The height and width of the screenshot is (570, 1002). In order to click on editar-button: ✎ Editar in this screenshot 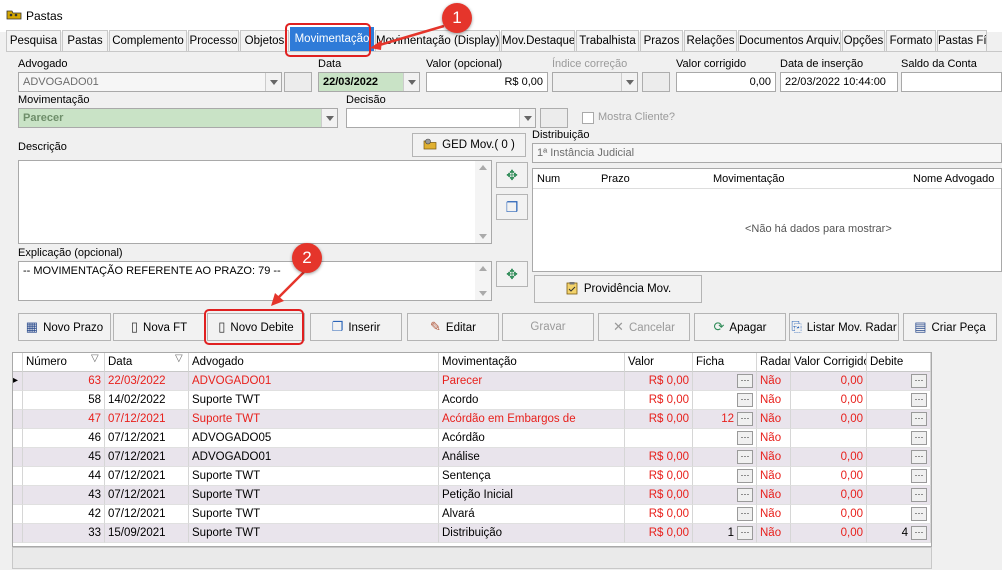, I will do `click(453, 327)`.